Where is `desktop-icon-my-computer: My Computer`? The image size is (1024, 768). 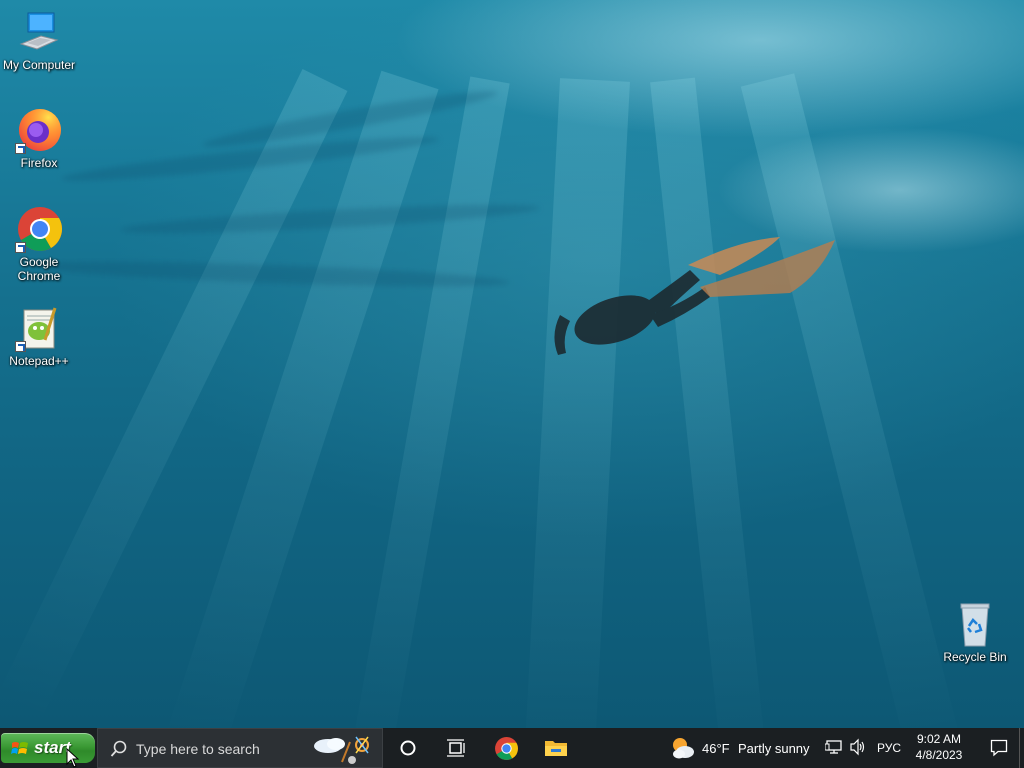 desktop-icon-my-computer: My Computer is located at coordinates (39, 40).